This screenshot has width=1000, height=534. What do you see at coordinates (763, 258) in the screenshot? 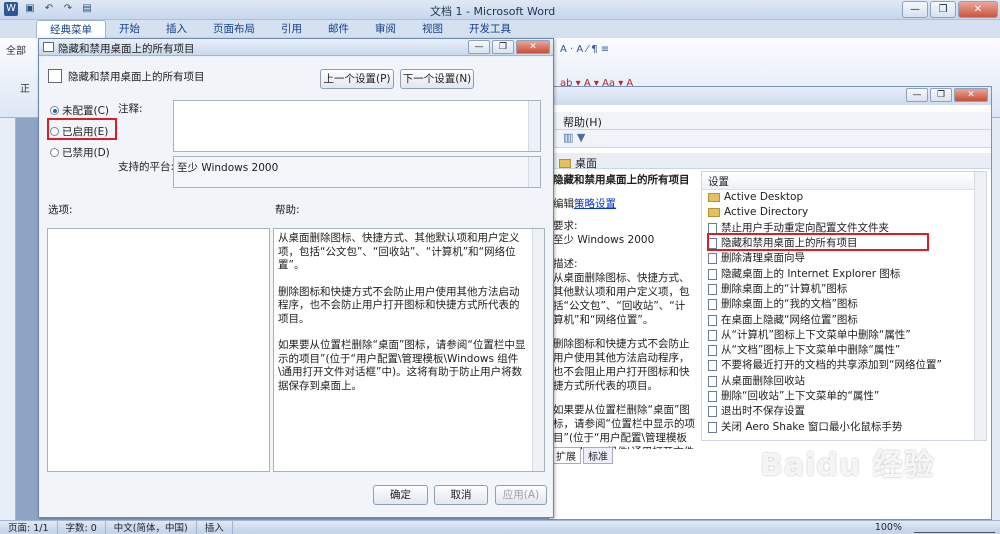
I see `settings-list-item-label: 删除清理桌面向导` at bounding box center [763, 258].